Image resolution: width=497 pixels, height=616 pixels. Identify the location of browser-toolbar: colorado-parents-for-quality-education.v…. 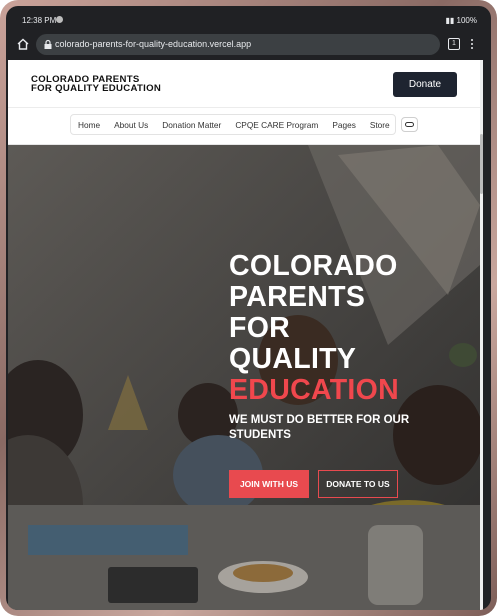
(248, 46).